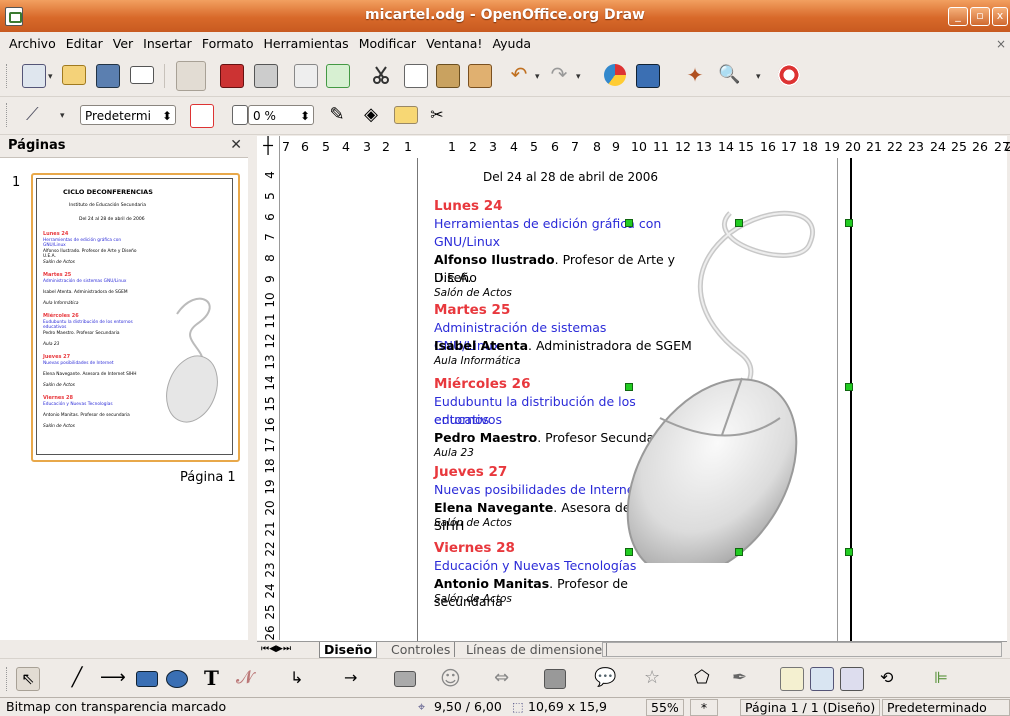 This screenshot has height=716, width=1010. I want to click on gluepoints-icon: ✦, so click(695, 75).